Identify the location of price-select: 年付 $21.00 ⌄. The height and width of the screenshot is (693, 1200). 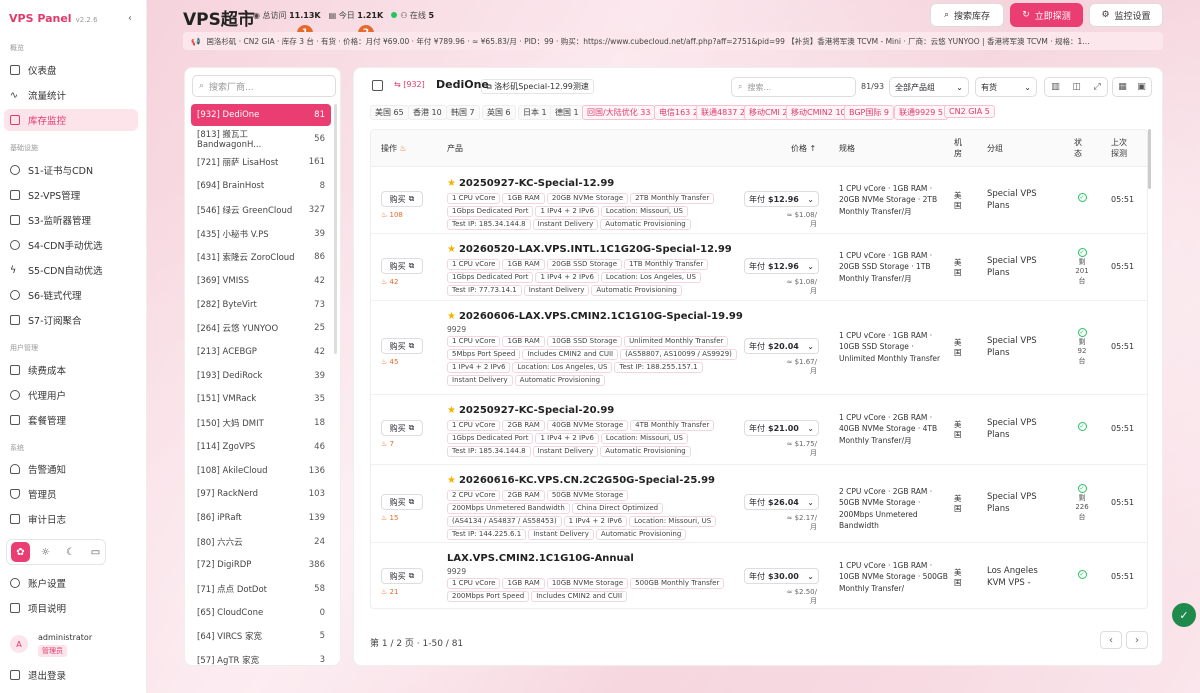
(781, 428).